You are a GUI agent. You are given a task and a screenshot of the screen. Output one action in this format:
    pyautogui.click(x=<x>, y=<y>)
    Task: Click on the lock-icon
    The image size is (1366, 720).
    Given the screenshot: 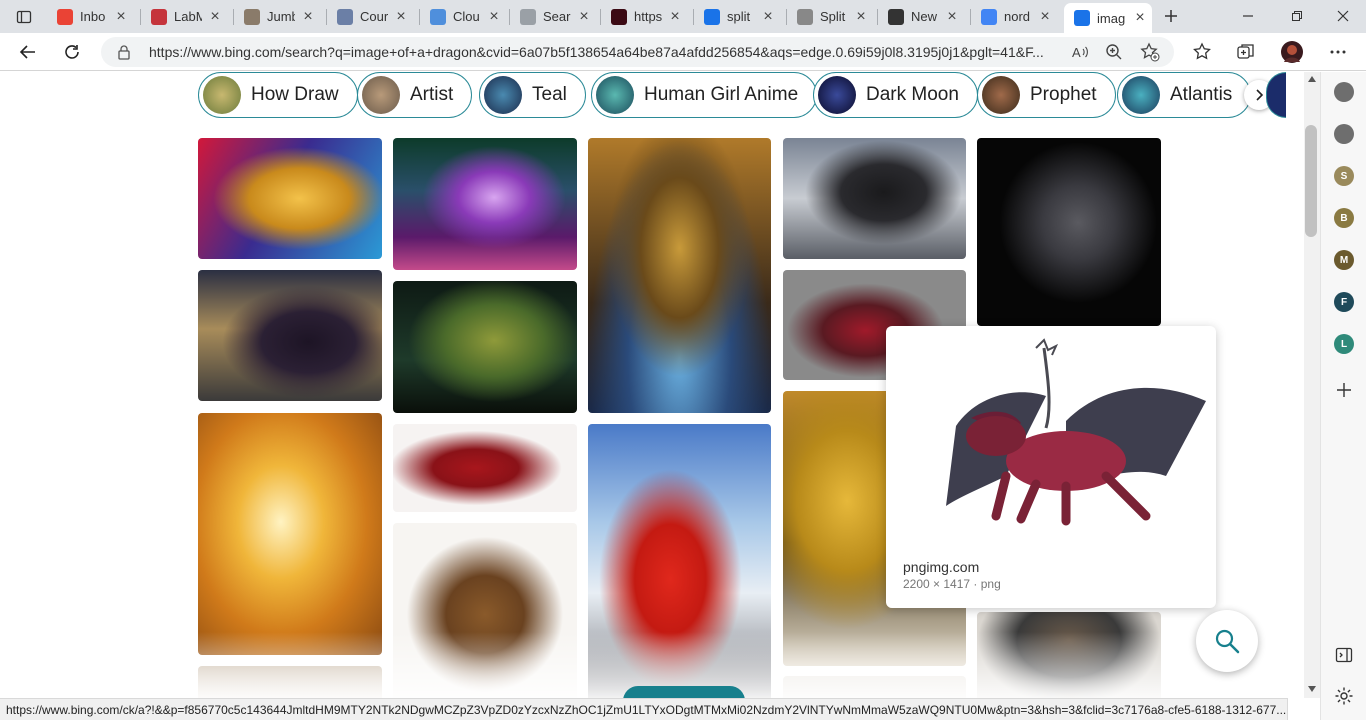 What is the action you would take?
    pyautogui.click(x=124, y=54)
    